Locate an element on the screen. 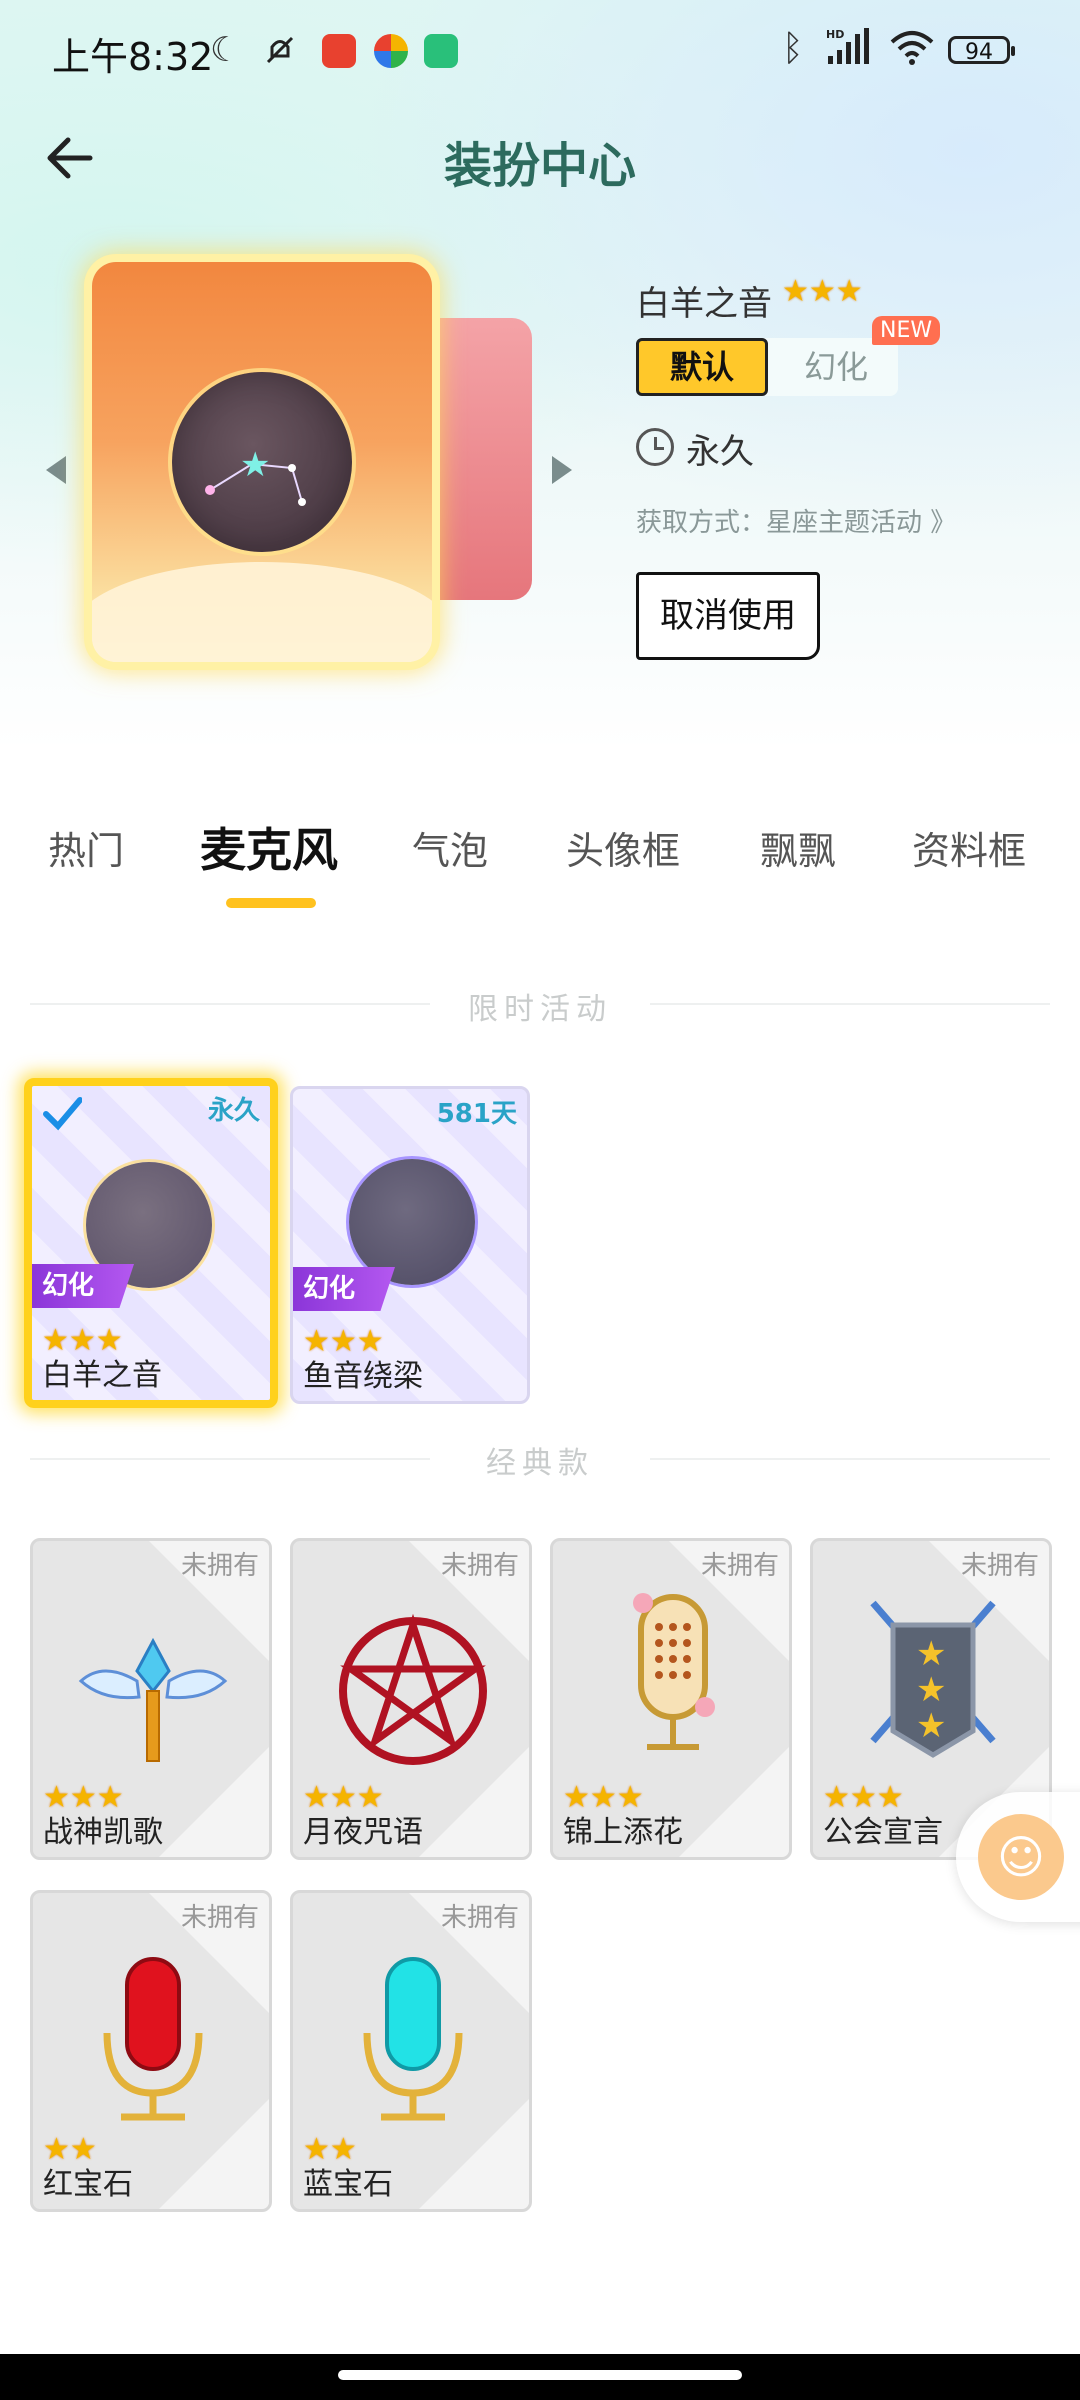  tab-indicator is located at coordinates (271, 903).